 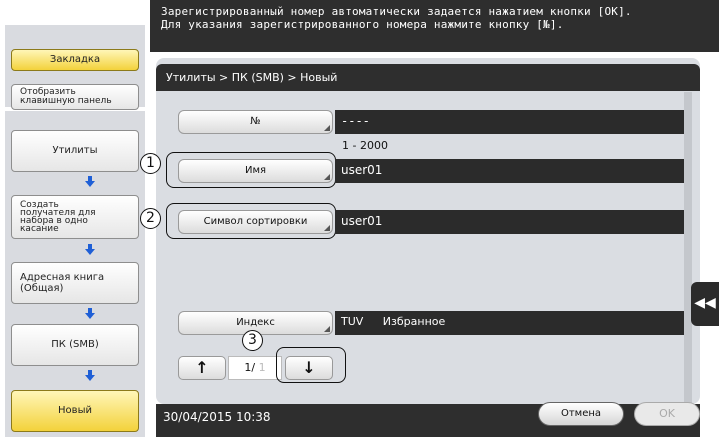 What do you see at coordinates (509, 122) in the screenshot?
I see `number-field: ----` at bounding box center [509, 122].